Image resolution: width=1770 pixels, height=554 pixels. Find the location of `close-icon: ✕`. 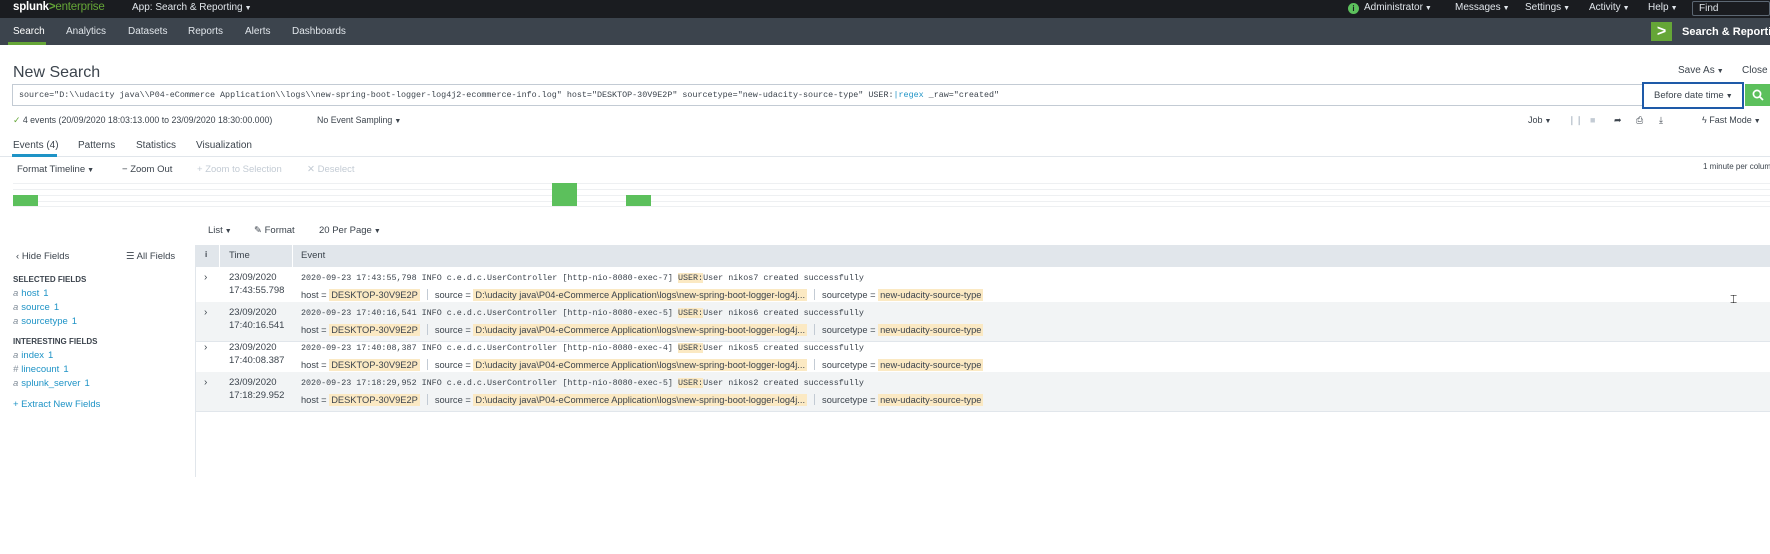

close-icon: ✕ is located at coordinates (312, 169).